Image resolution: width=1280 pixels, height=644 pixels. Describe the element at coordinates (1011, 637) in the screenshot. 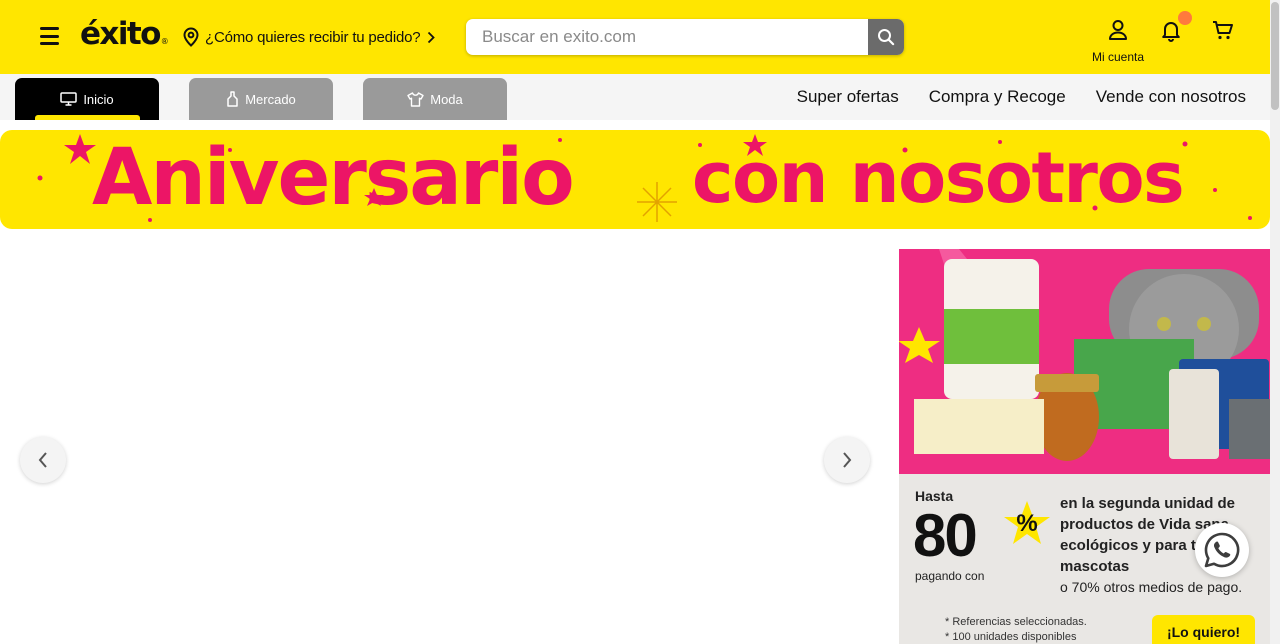

I see `promo-ref-line: * 100 unidades disponibles` at that location.